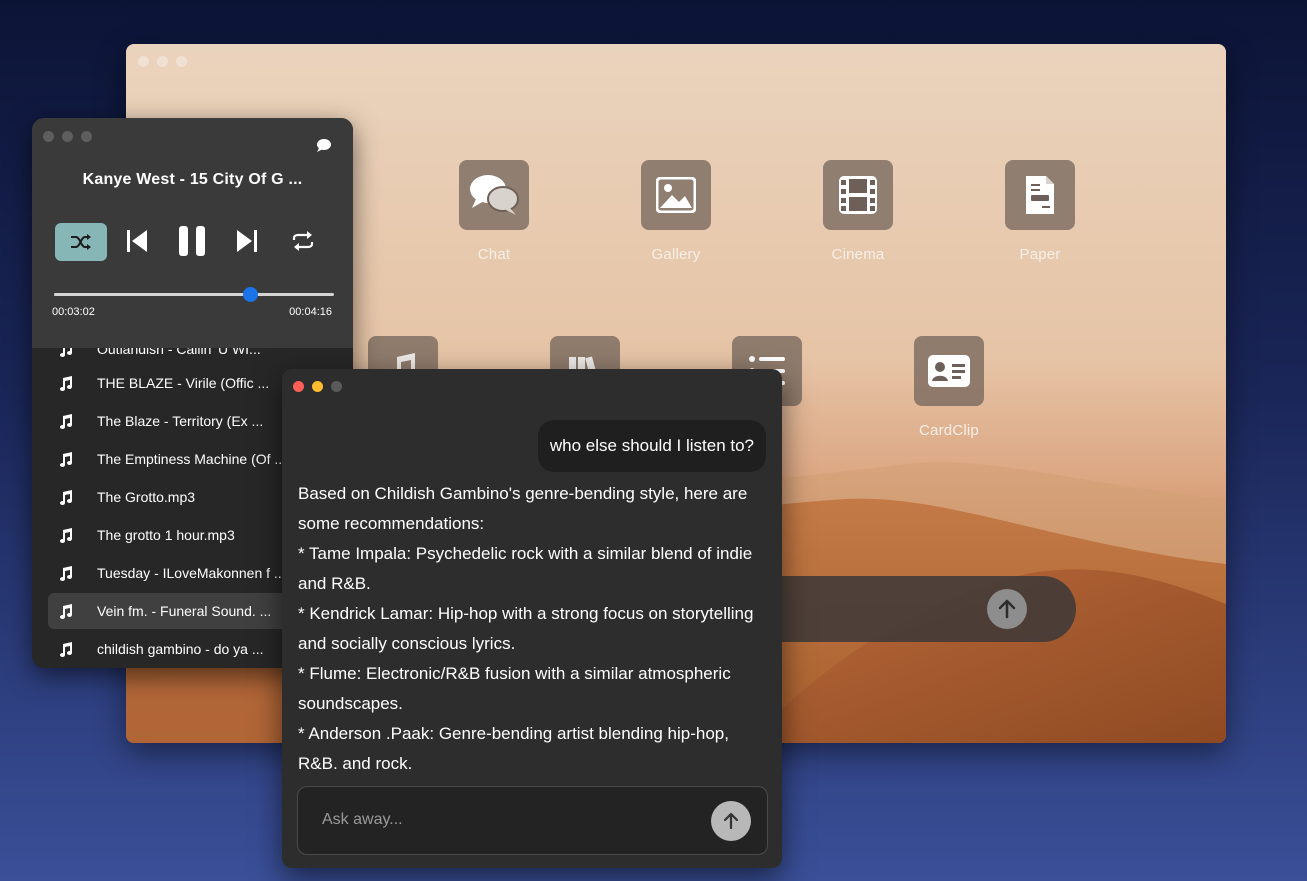 This screenshot has height=881, width=1307. What do you see at coordinates (949, 430) in the screenshot?
I see `cardclip-app-label: CardClip` at bounding box center [949, 430].